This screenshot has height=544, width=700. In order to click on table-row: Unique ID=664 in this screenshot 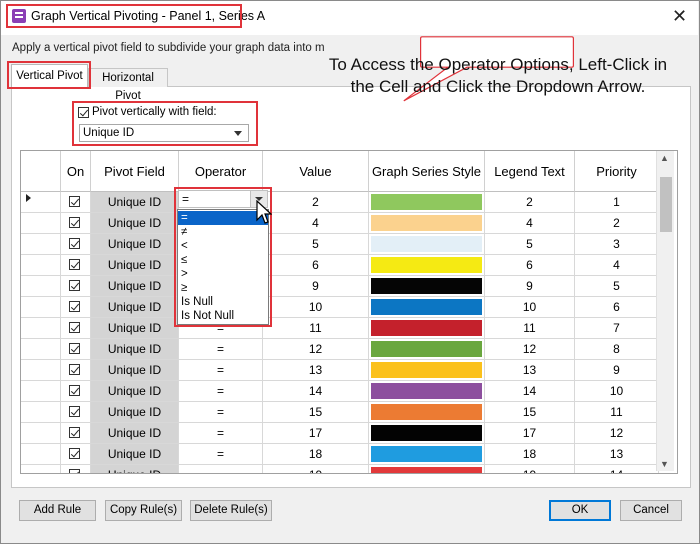, I will do `click(340, 265)`.